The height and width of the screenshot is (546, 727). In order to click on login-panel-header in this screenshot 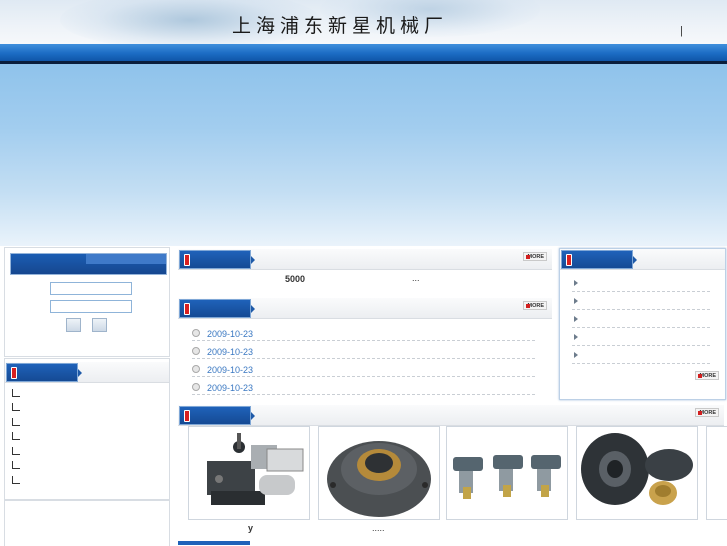, I will do `click(88, 264)`.